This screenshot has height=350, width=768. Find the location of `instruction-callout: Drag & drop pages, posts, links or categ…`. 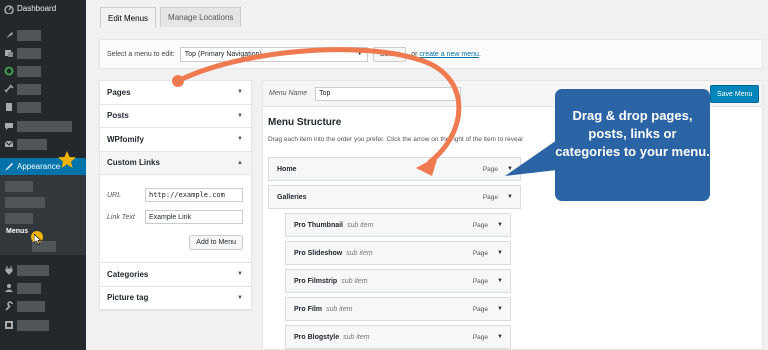

instruction-callout: Drag & drop pages, posts, links or categ… is located at coordinates (632, 145).